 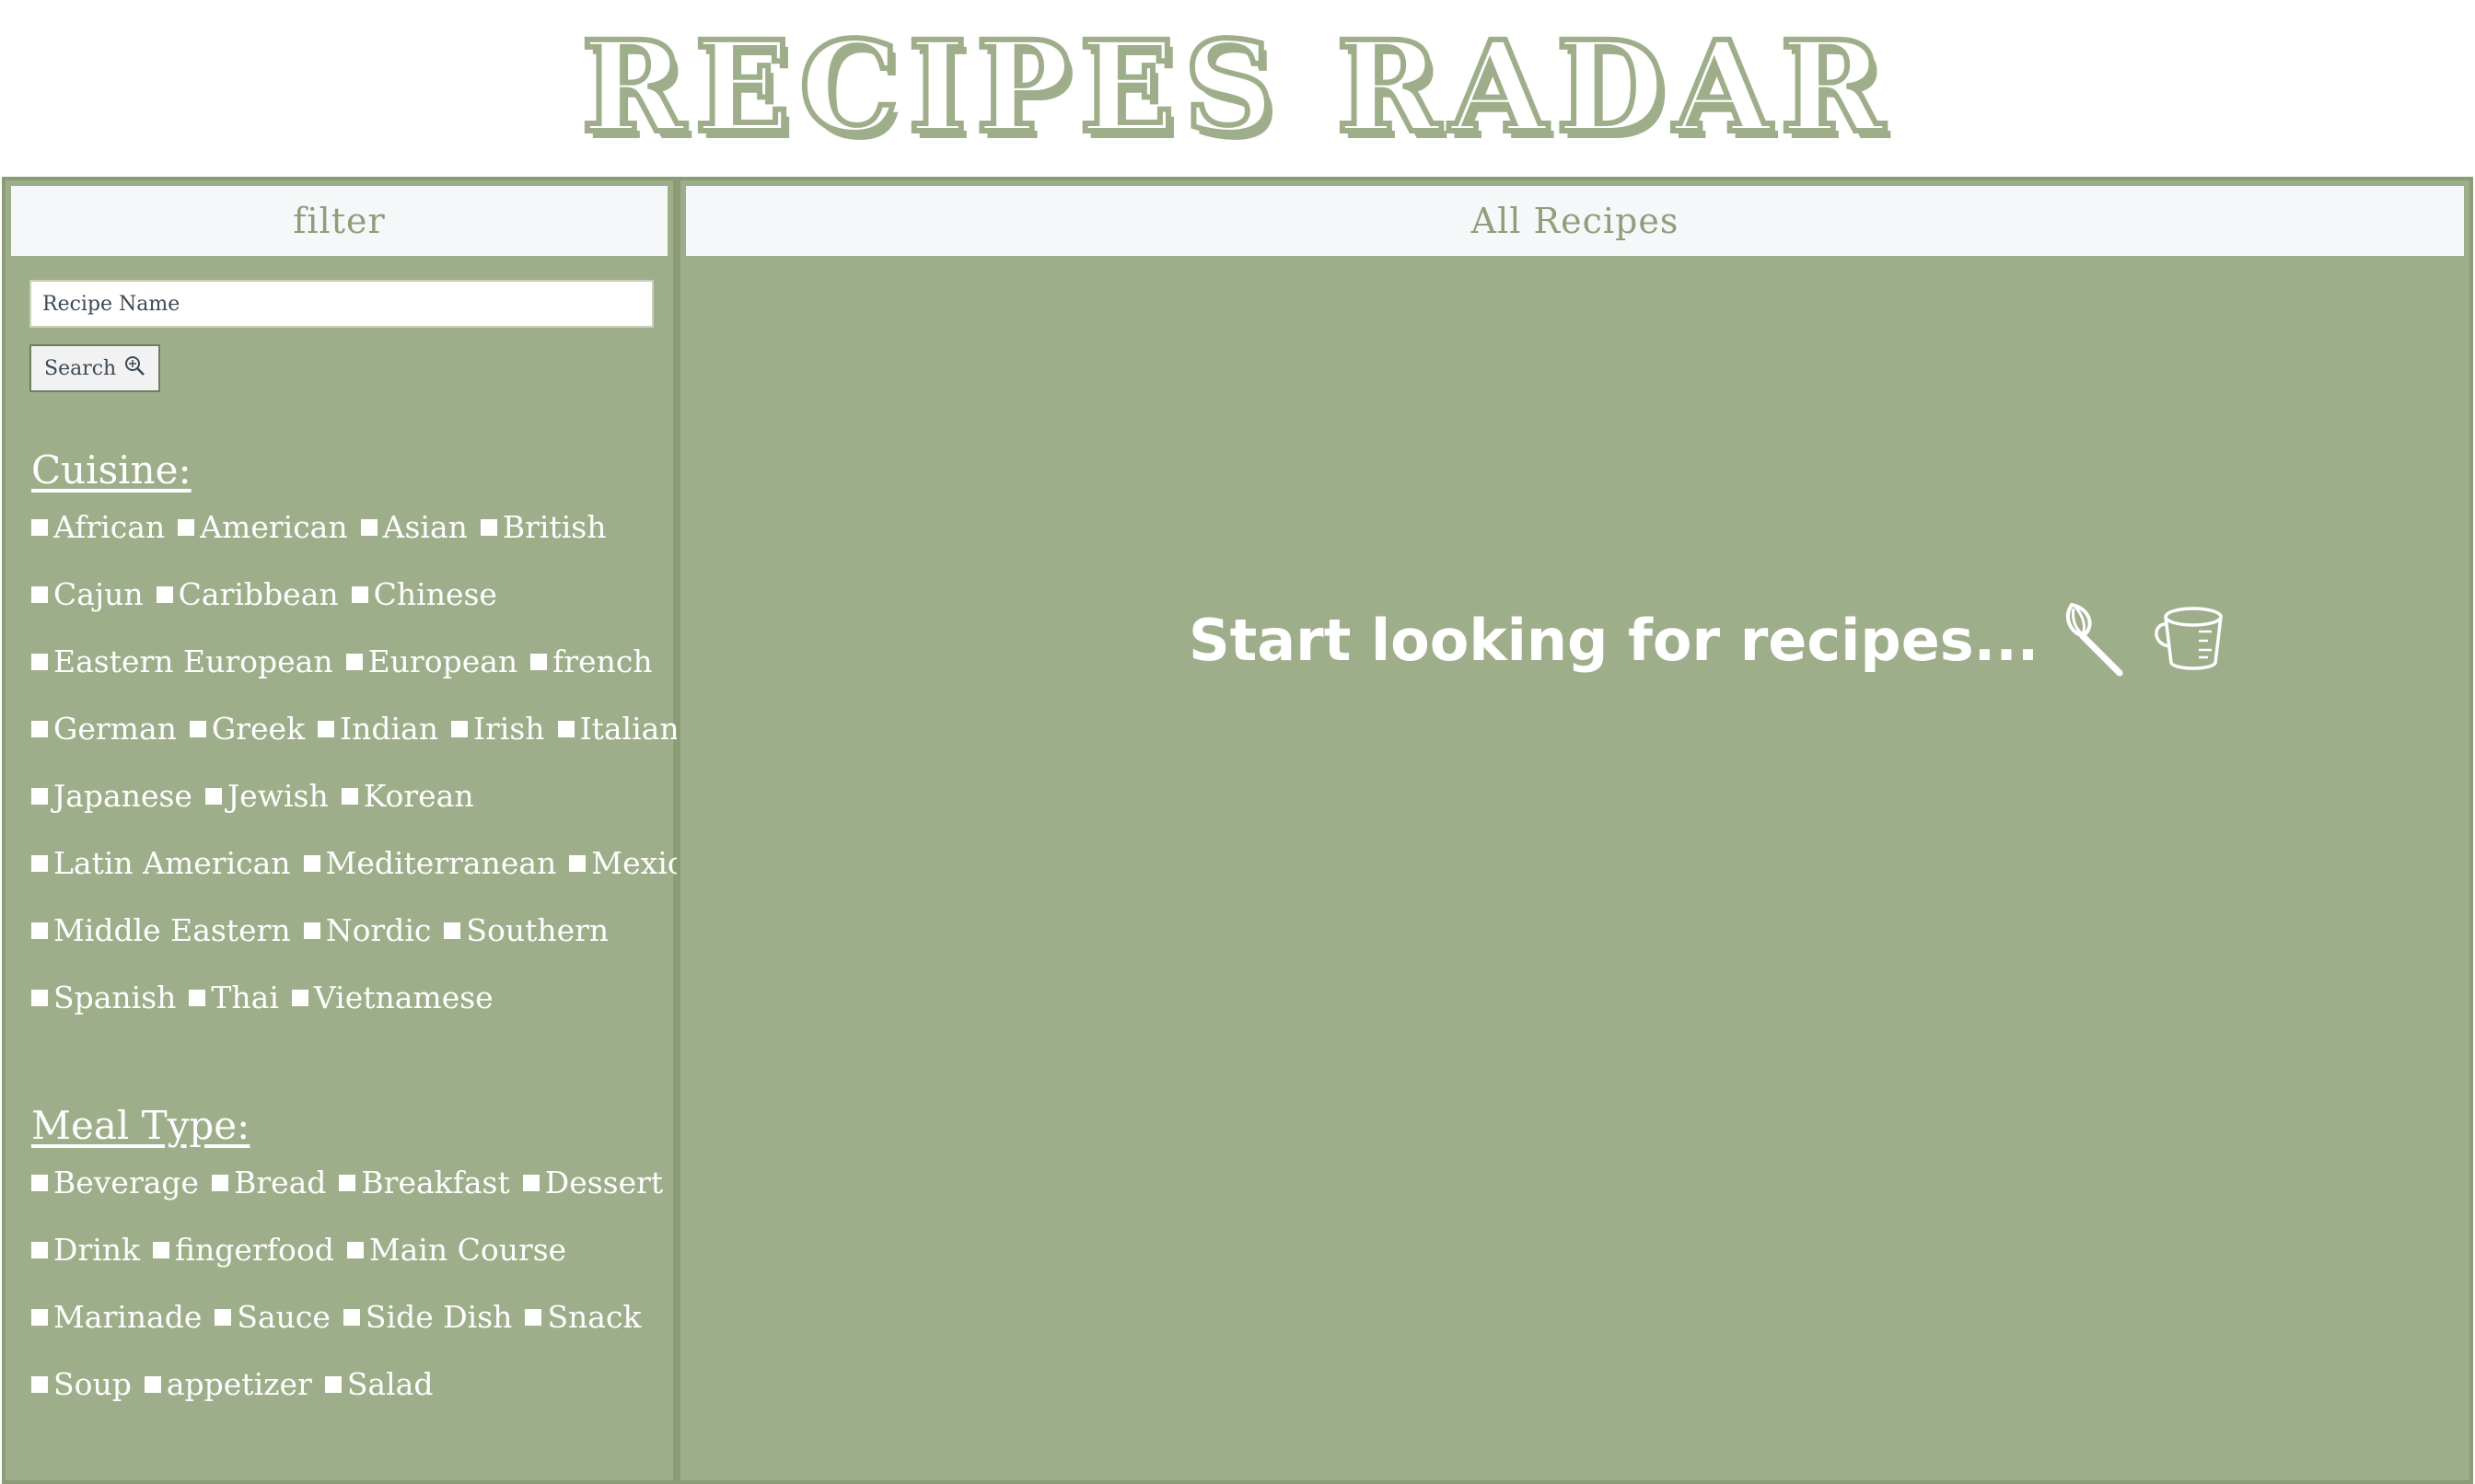 What do you see at coordinates (128, 1317) in the screenshot?
I see `meal-type-option-label: Marinade` at bounding box center [128, 1317].